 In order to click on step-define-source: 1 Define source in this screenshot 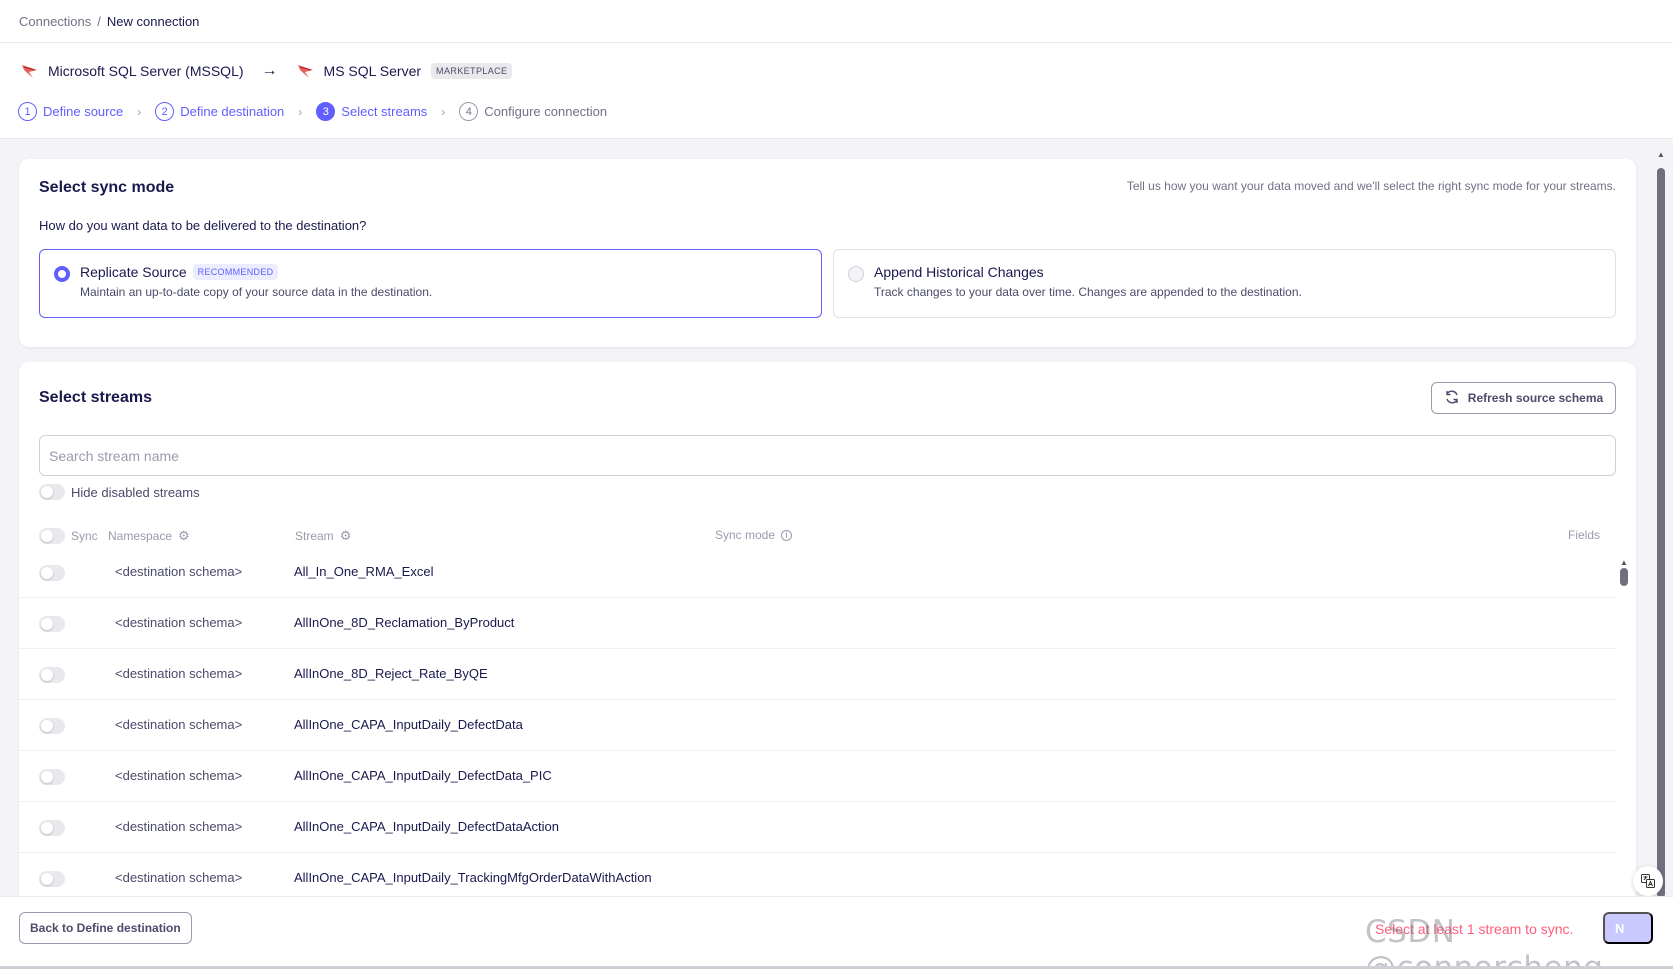, I will do `click(70, 111)`.